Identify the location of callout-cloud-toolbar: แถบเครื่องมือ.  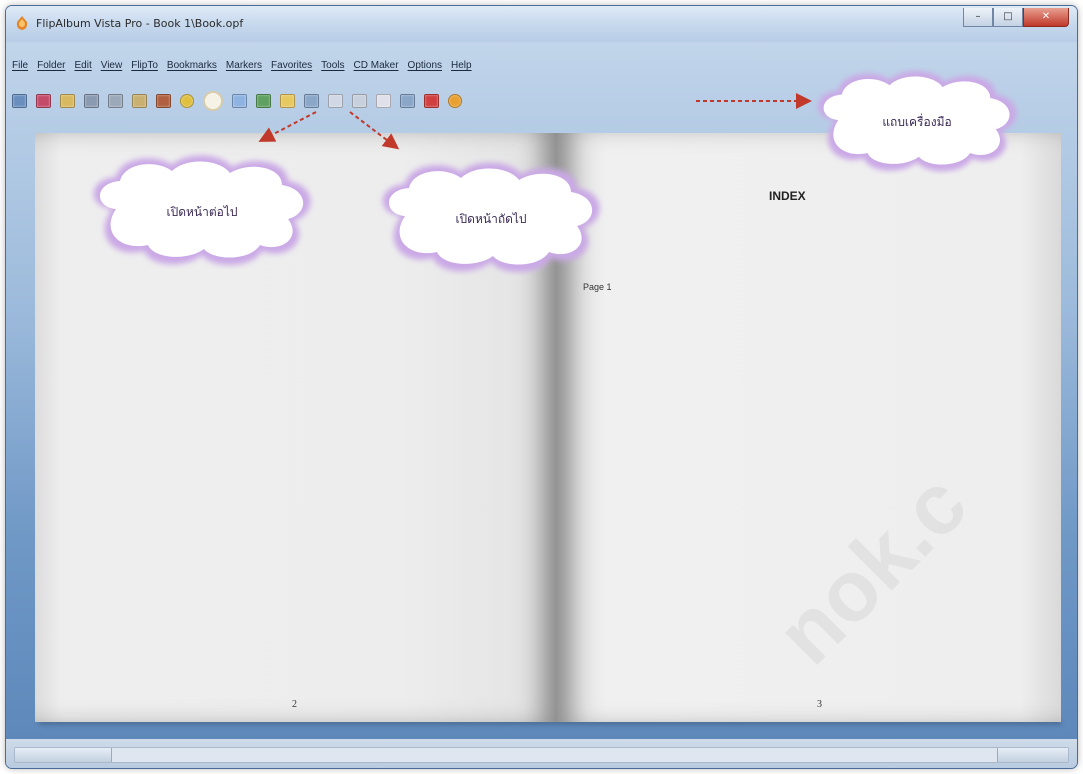
(917, 121).